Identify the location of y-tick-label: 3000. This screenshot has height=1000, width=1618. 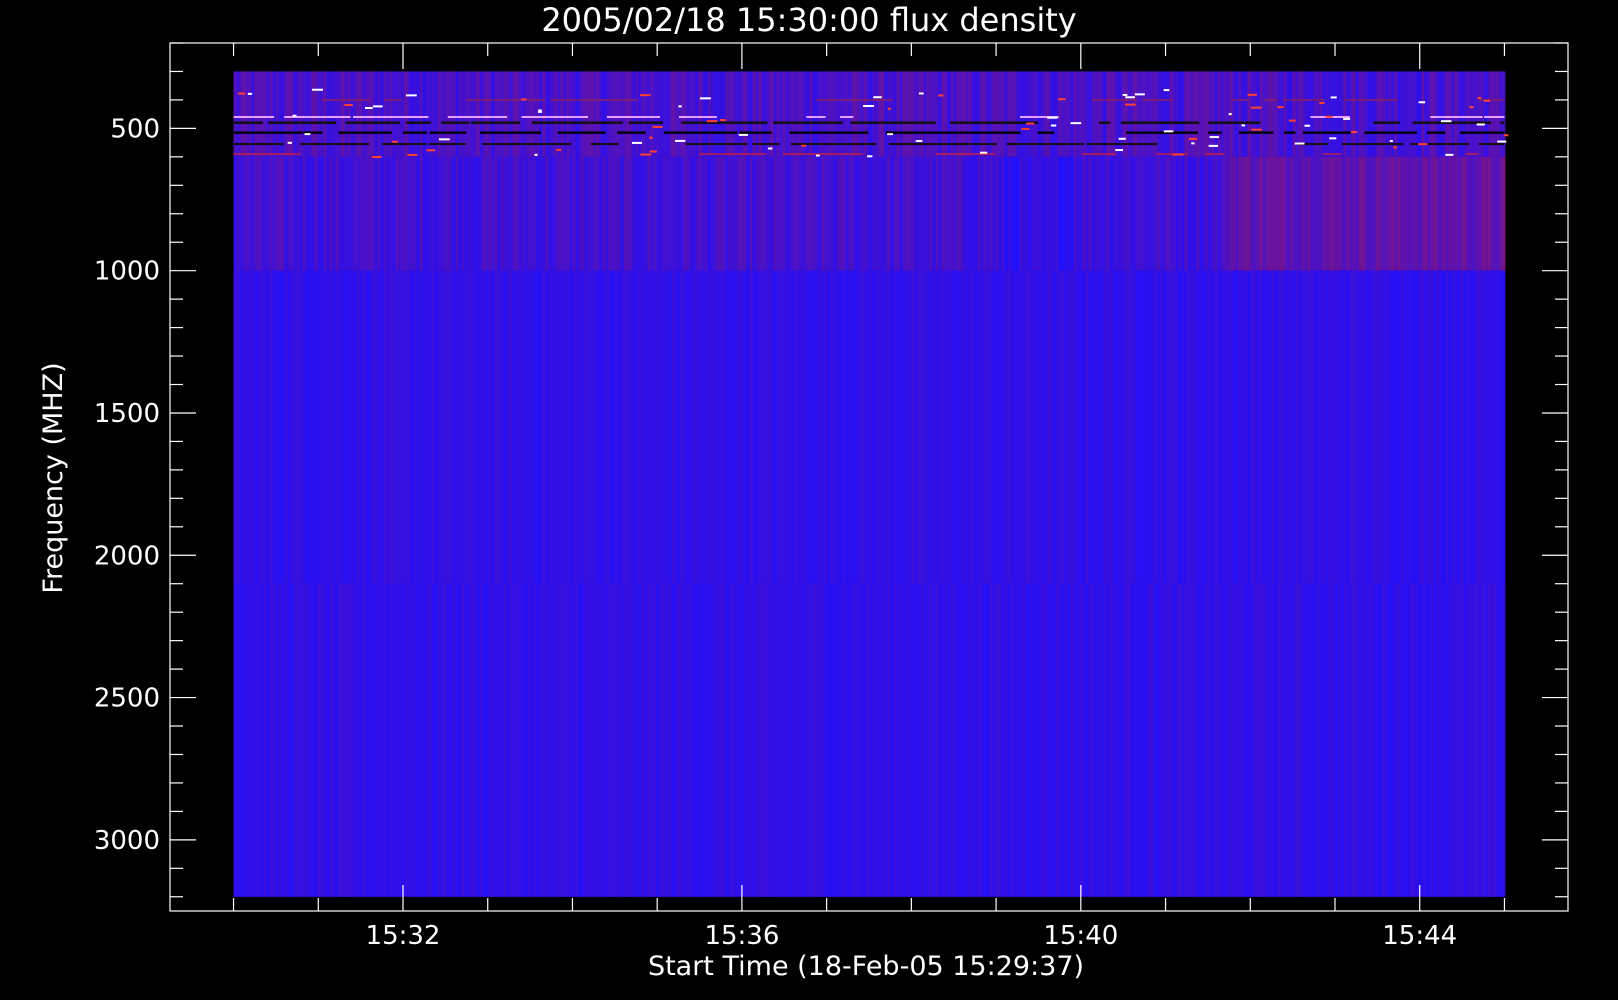
(127, 841).